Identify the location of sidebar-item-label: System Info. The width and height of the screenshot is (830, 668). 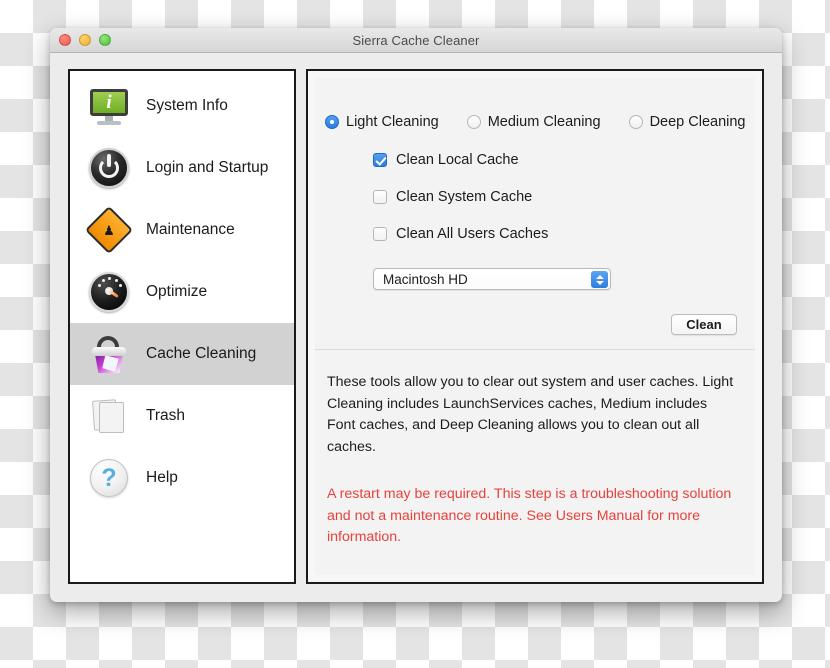
(187, 105).